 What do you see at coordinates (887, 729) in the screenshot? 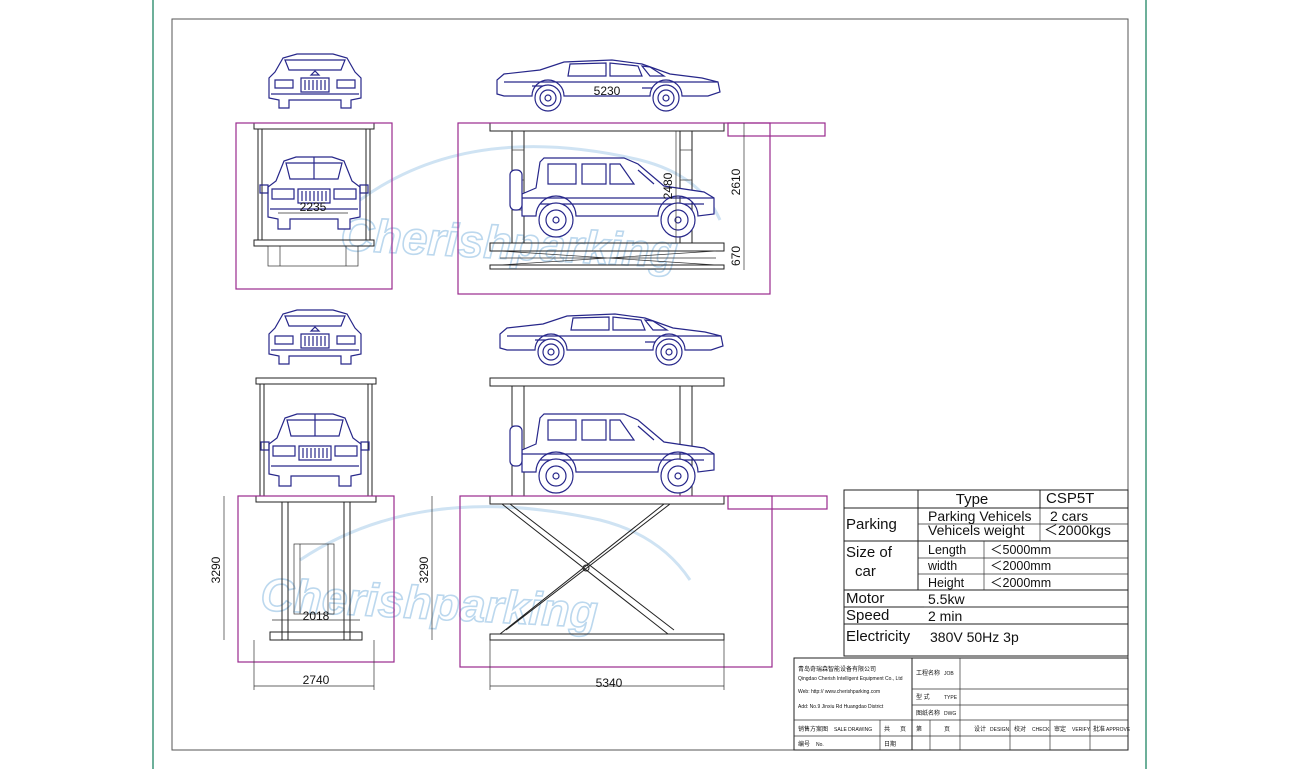
I see `svg-text: 共` at bounding box center [887, 729].